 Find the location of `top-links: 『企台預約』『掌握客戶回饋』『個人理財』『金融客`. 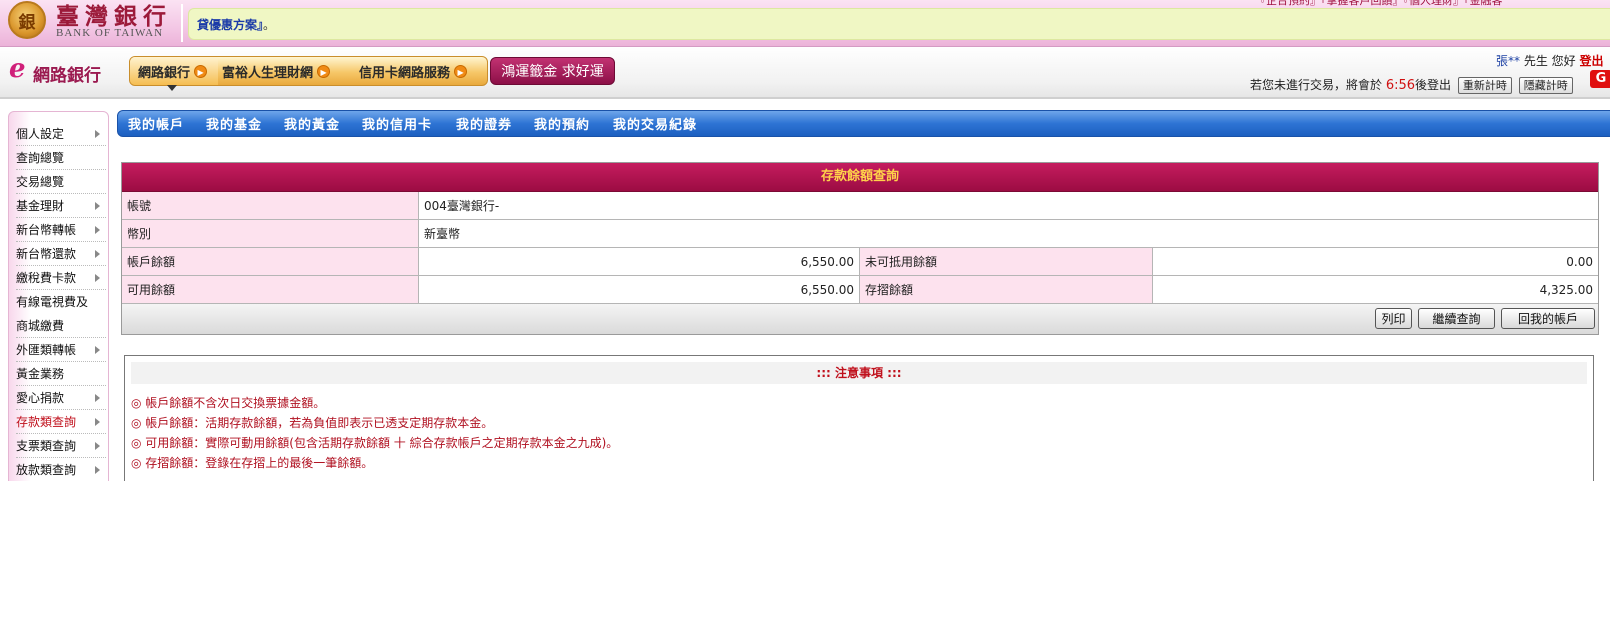

top-links: 『企台預約』『掌握客戶回饋』『個人理財』『金融客 is located at coordinates (1379, 4).